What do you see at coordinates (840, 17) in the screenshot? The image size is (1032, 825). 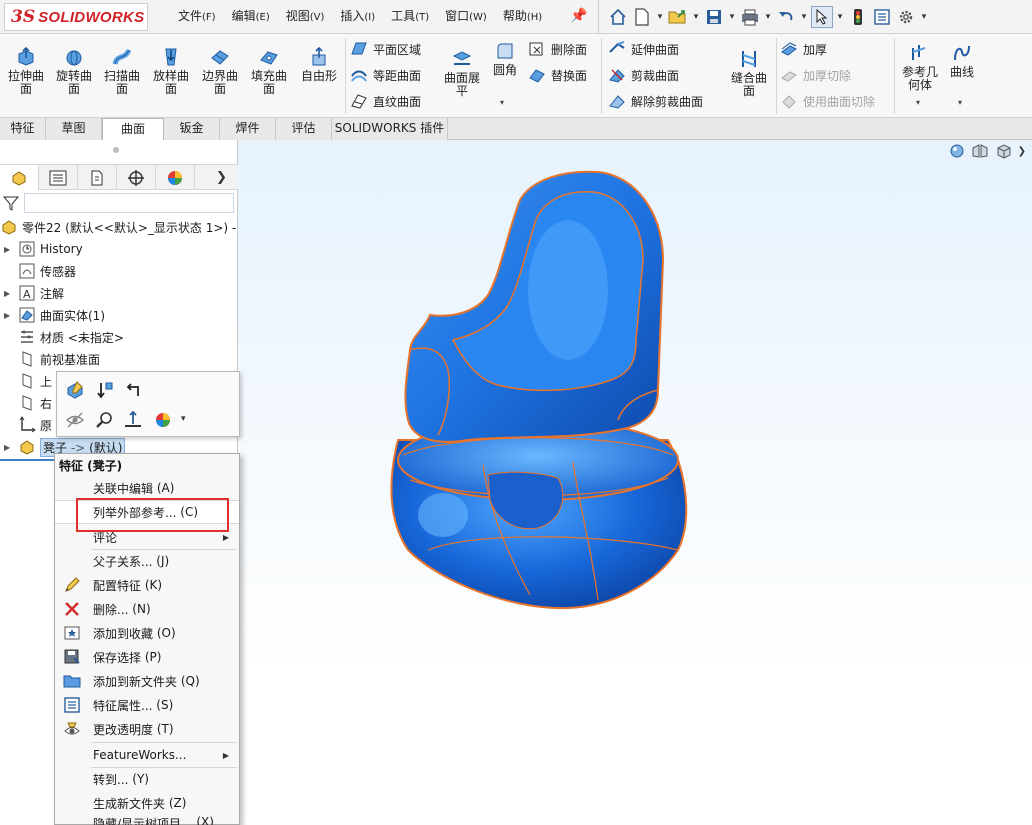 I see `select-dropdown-icon: ▾` at bounding box center [840, 17].